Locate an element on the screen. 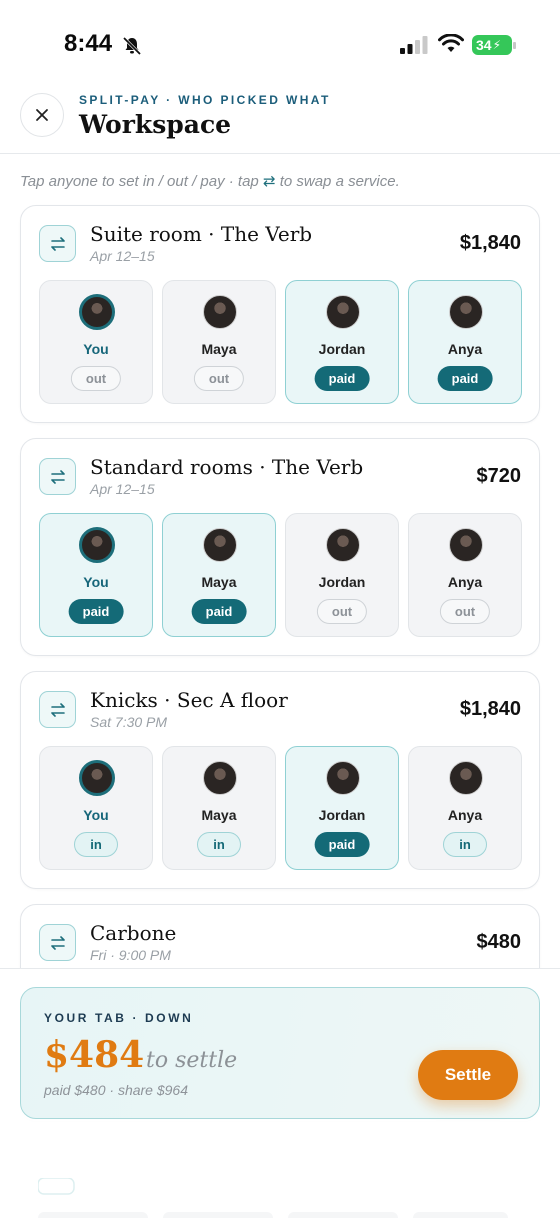 This screenshot has width=560, height=1218. service-title: Knicks · Sec A floor is located at coordinates (189, 700).